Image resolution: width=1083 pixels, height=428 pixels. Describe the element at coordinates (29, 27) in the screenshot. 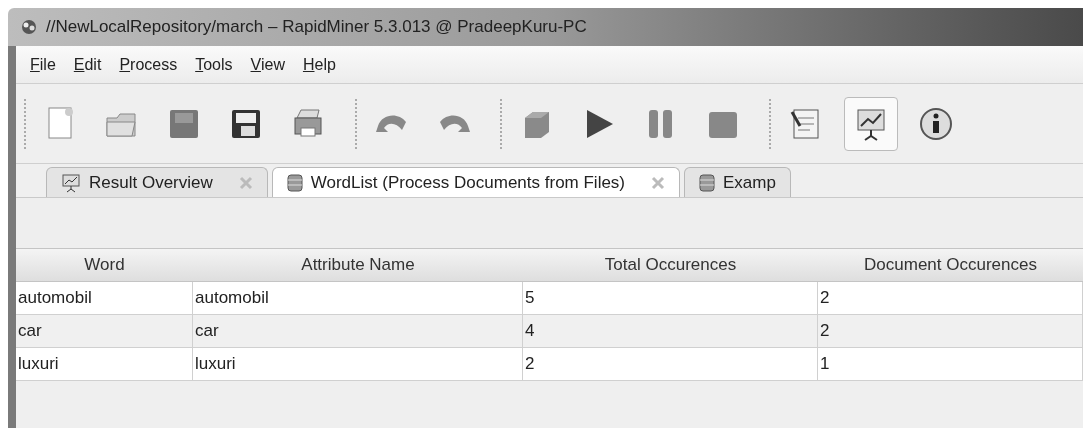

I see `app-icon` at that location.